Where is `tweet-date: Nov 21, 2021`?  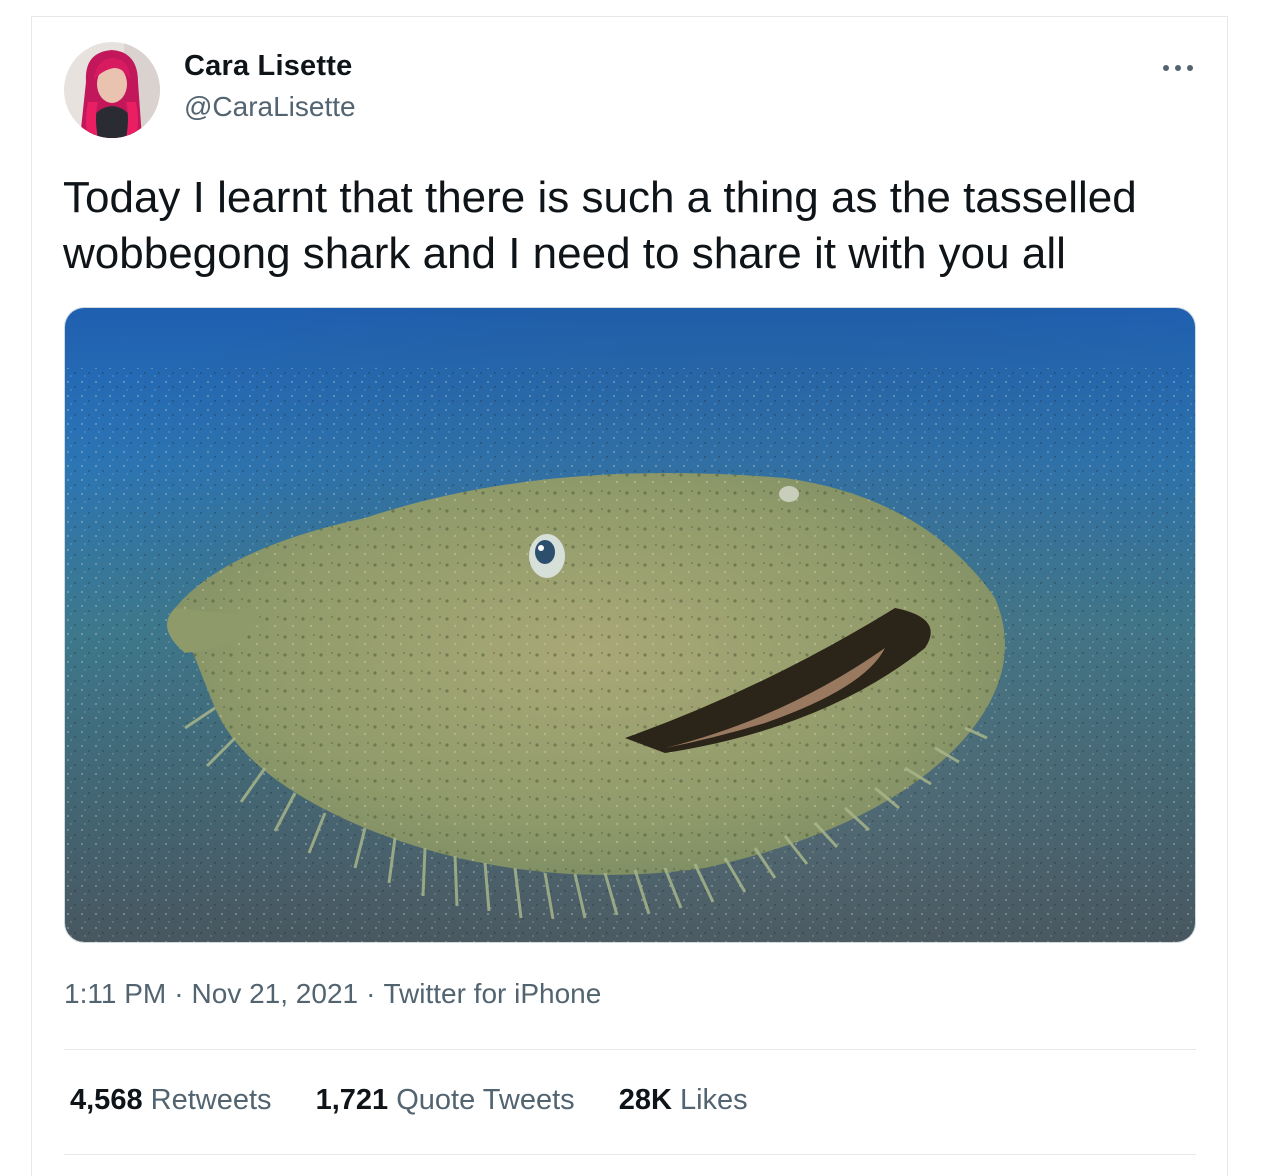 tweet-date: Nov 21, 2021 is located at coordinates (275, 993).